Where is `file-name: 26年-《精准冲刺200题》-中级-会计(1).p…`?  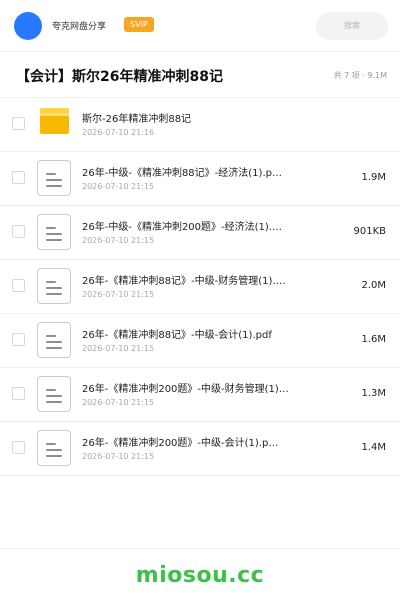 file-name: 26年-《精准冲刺200题》-中级-会计(1).p… is located at coordinates (193, 441).